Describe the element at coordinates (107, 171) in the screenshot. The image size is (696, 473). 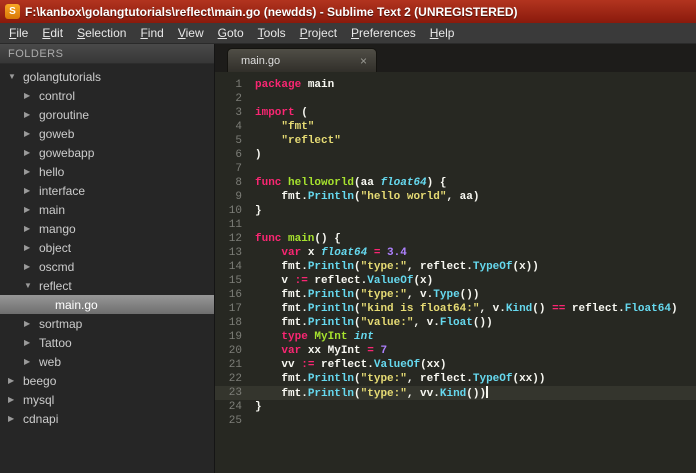
I see `tree-item-hello: ▶ hello` at that location.